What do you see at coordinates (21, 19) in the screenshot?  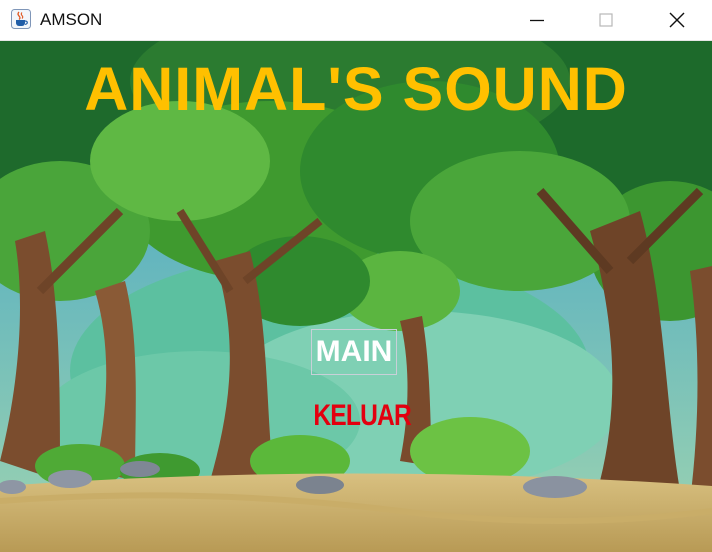 I see `java-cup-icon` at bounding box center [21, 19].